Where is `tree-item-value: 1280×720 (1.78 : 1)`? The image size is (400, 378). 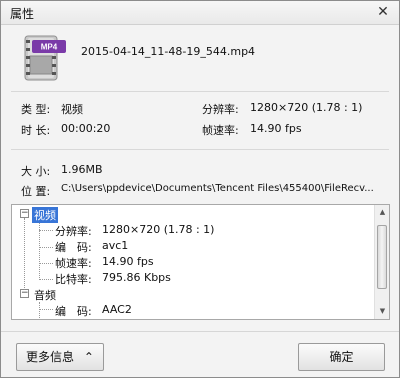
tree-item-value: 1280×720 (1.78 : 1) is located at coordinates (158, 229).